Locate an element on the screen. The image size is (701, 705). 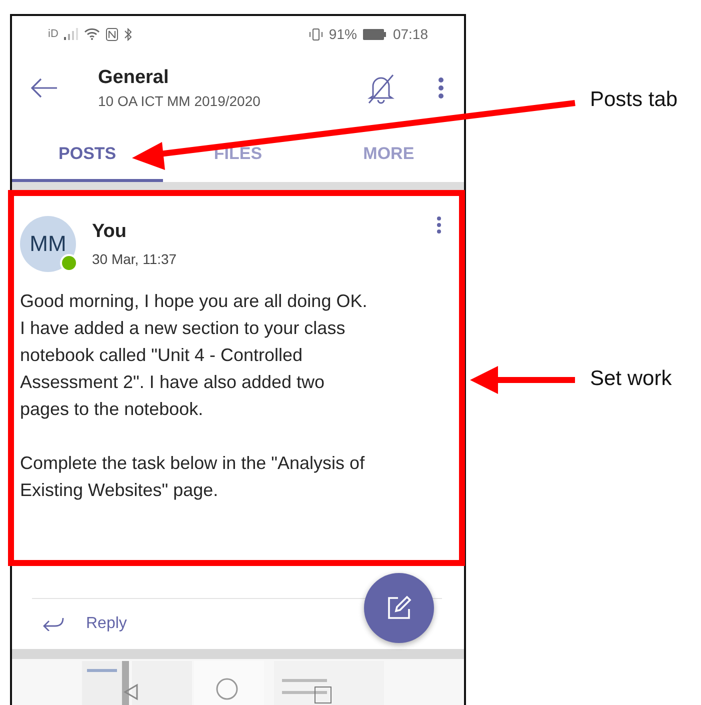
post-options-button is located at coordinates (439, 225).